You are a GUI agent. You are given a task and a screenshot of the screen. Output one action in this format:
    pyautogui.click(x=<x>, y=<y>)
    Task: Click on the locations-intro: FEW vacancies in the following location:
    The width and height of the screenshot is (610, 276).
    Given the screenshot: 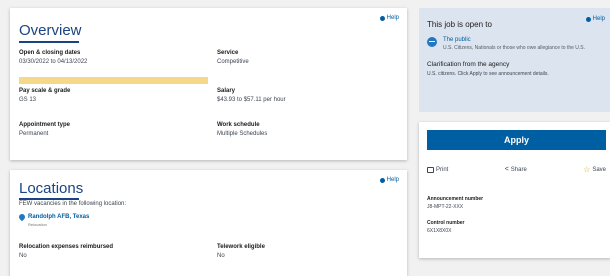 What is the action you would take?
    pyautogui.click(x=72, y=204)
    